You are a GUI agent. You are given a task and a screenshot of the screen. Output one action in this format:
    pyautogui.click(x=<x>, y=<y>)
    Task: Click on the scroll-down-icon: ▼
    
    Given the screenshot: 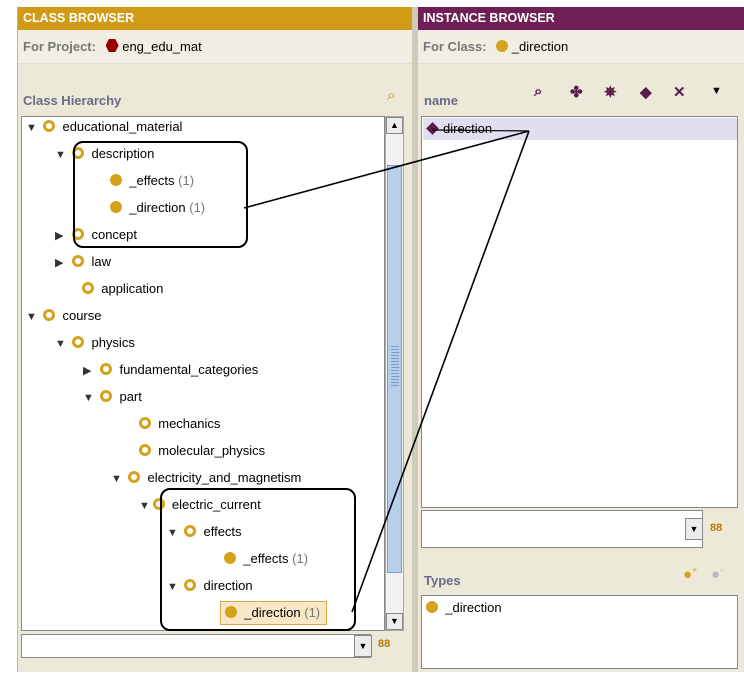 What is the action you would take?
    pyautogui.click(x=394, y=621)
    